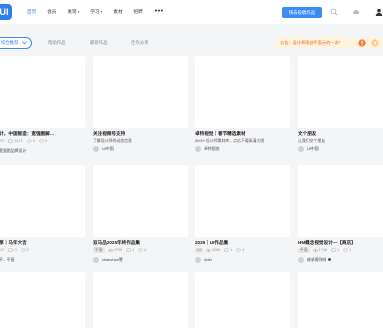 The image size is (383, 328). What do you see at coordinates (112, 140) in the screenshot?
I see `work-subtitle: 了解设计师的动态信息` at bounding box center [112, 140].